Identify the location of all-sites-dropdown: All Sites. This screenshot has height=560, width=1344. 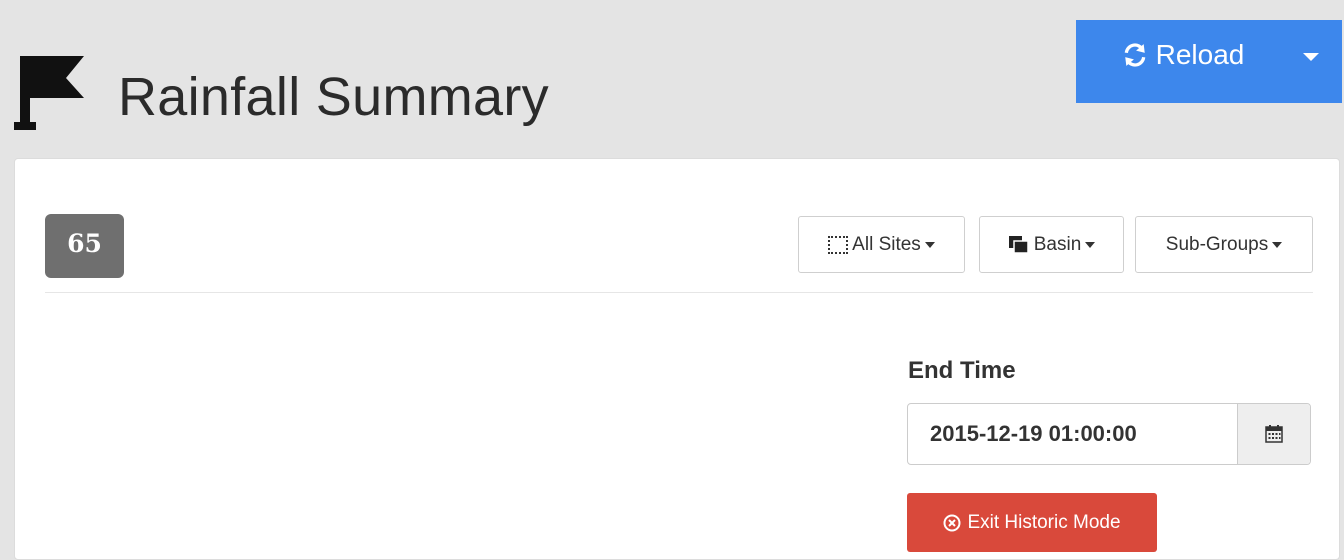
(881, 244).